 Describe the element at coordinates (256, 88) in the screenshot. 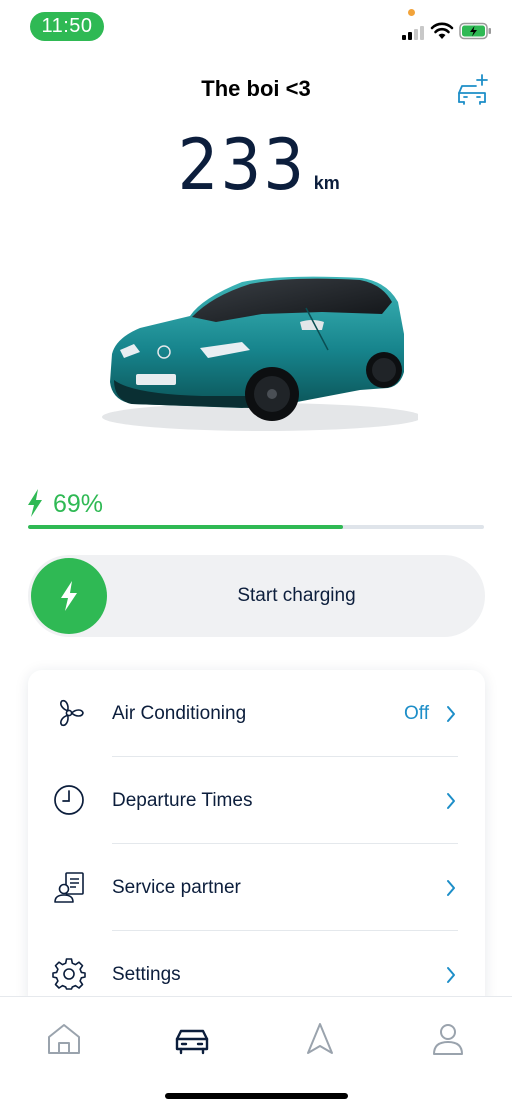

I see `car-name: The boi <3` at that location.